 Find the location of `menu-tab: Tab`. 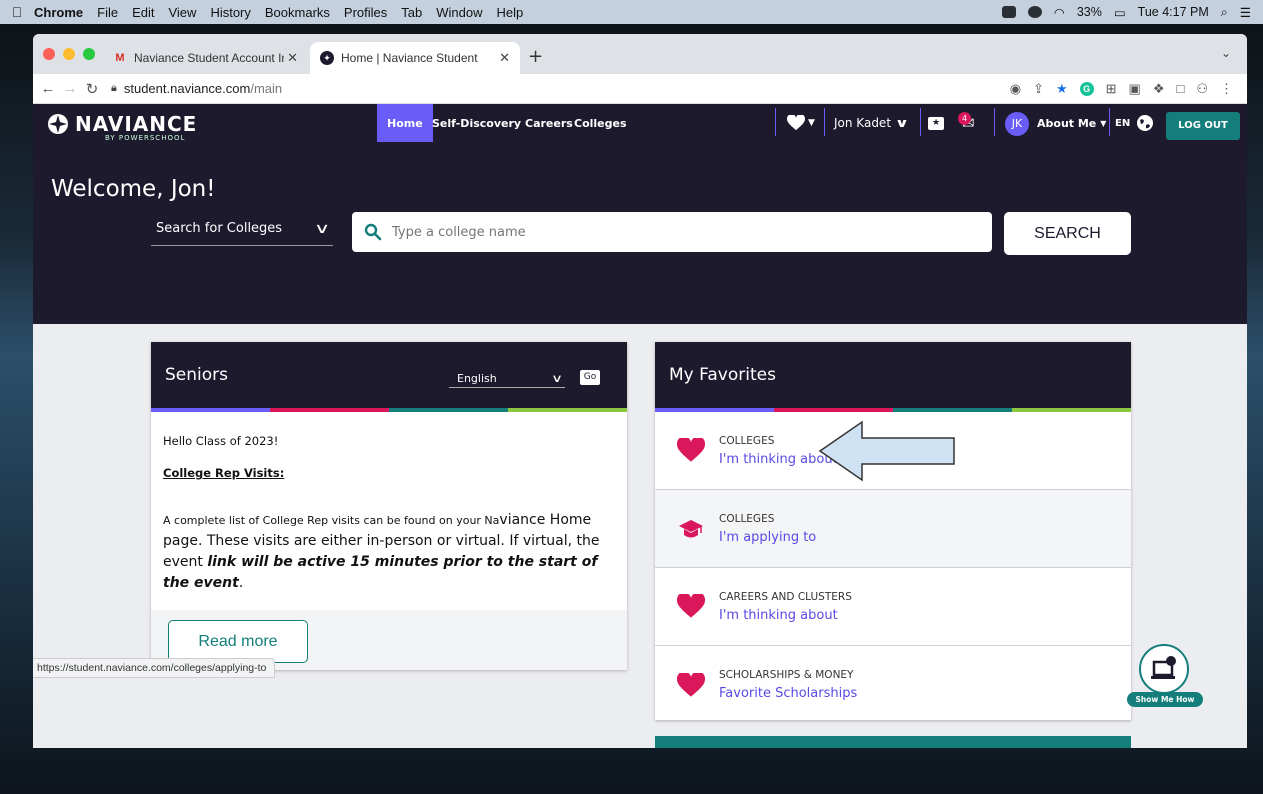

menu-tab: Tab is located at coordinates (411, 12).